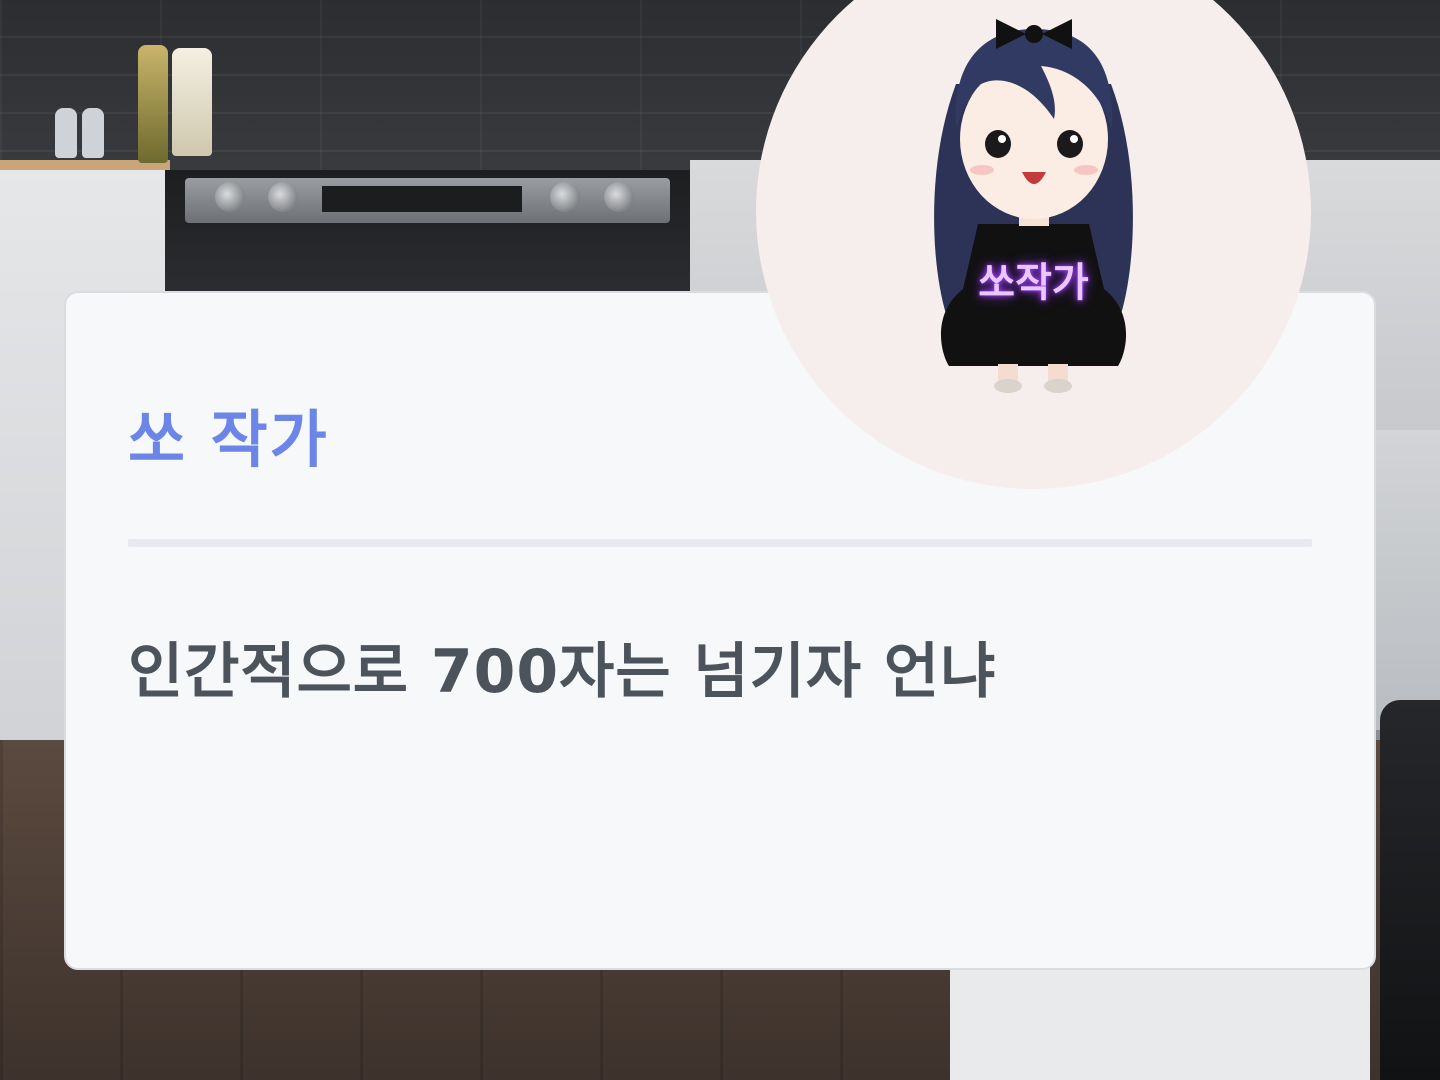  I want to click on avatar-name-tag: 쏘작가, so click(1033, 283).